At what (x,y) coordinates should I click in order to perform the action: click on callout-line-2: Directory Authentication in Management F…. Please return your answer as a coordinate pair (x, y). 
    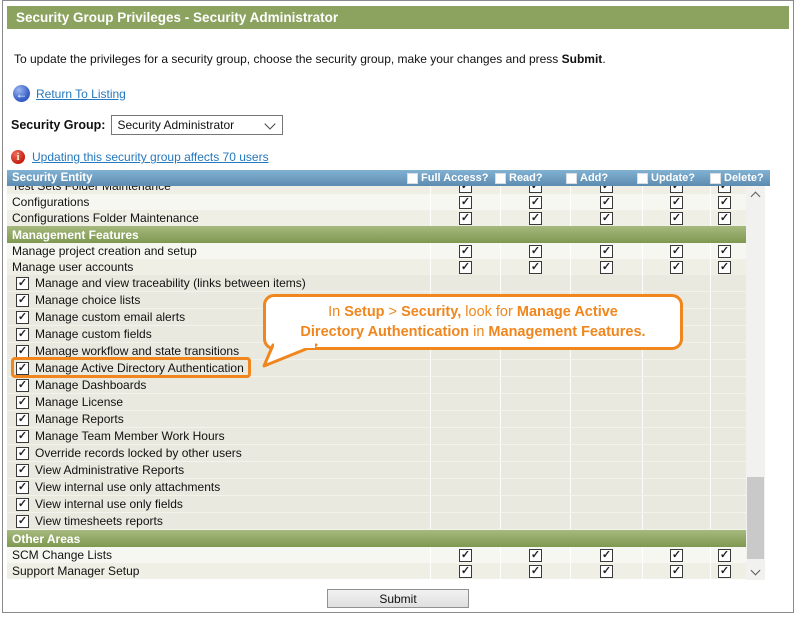
    Looking at the image, I should click on (473, 332).